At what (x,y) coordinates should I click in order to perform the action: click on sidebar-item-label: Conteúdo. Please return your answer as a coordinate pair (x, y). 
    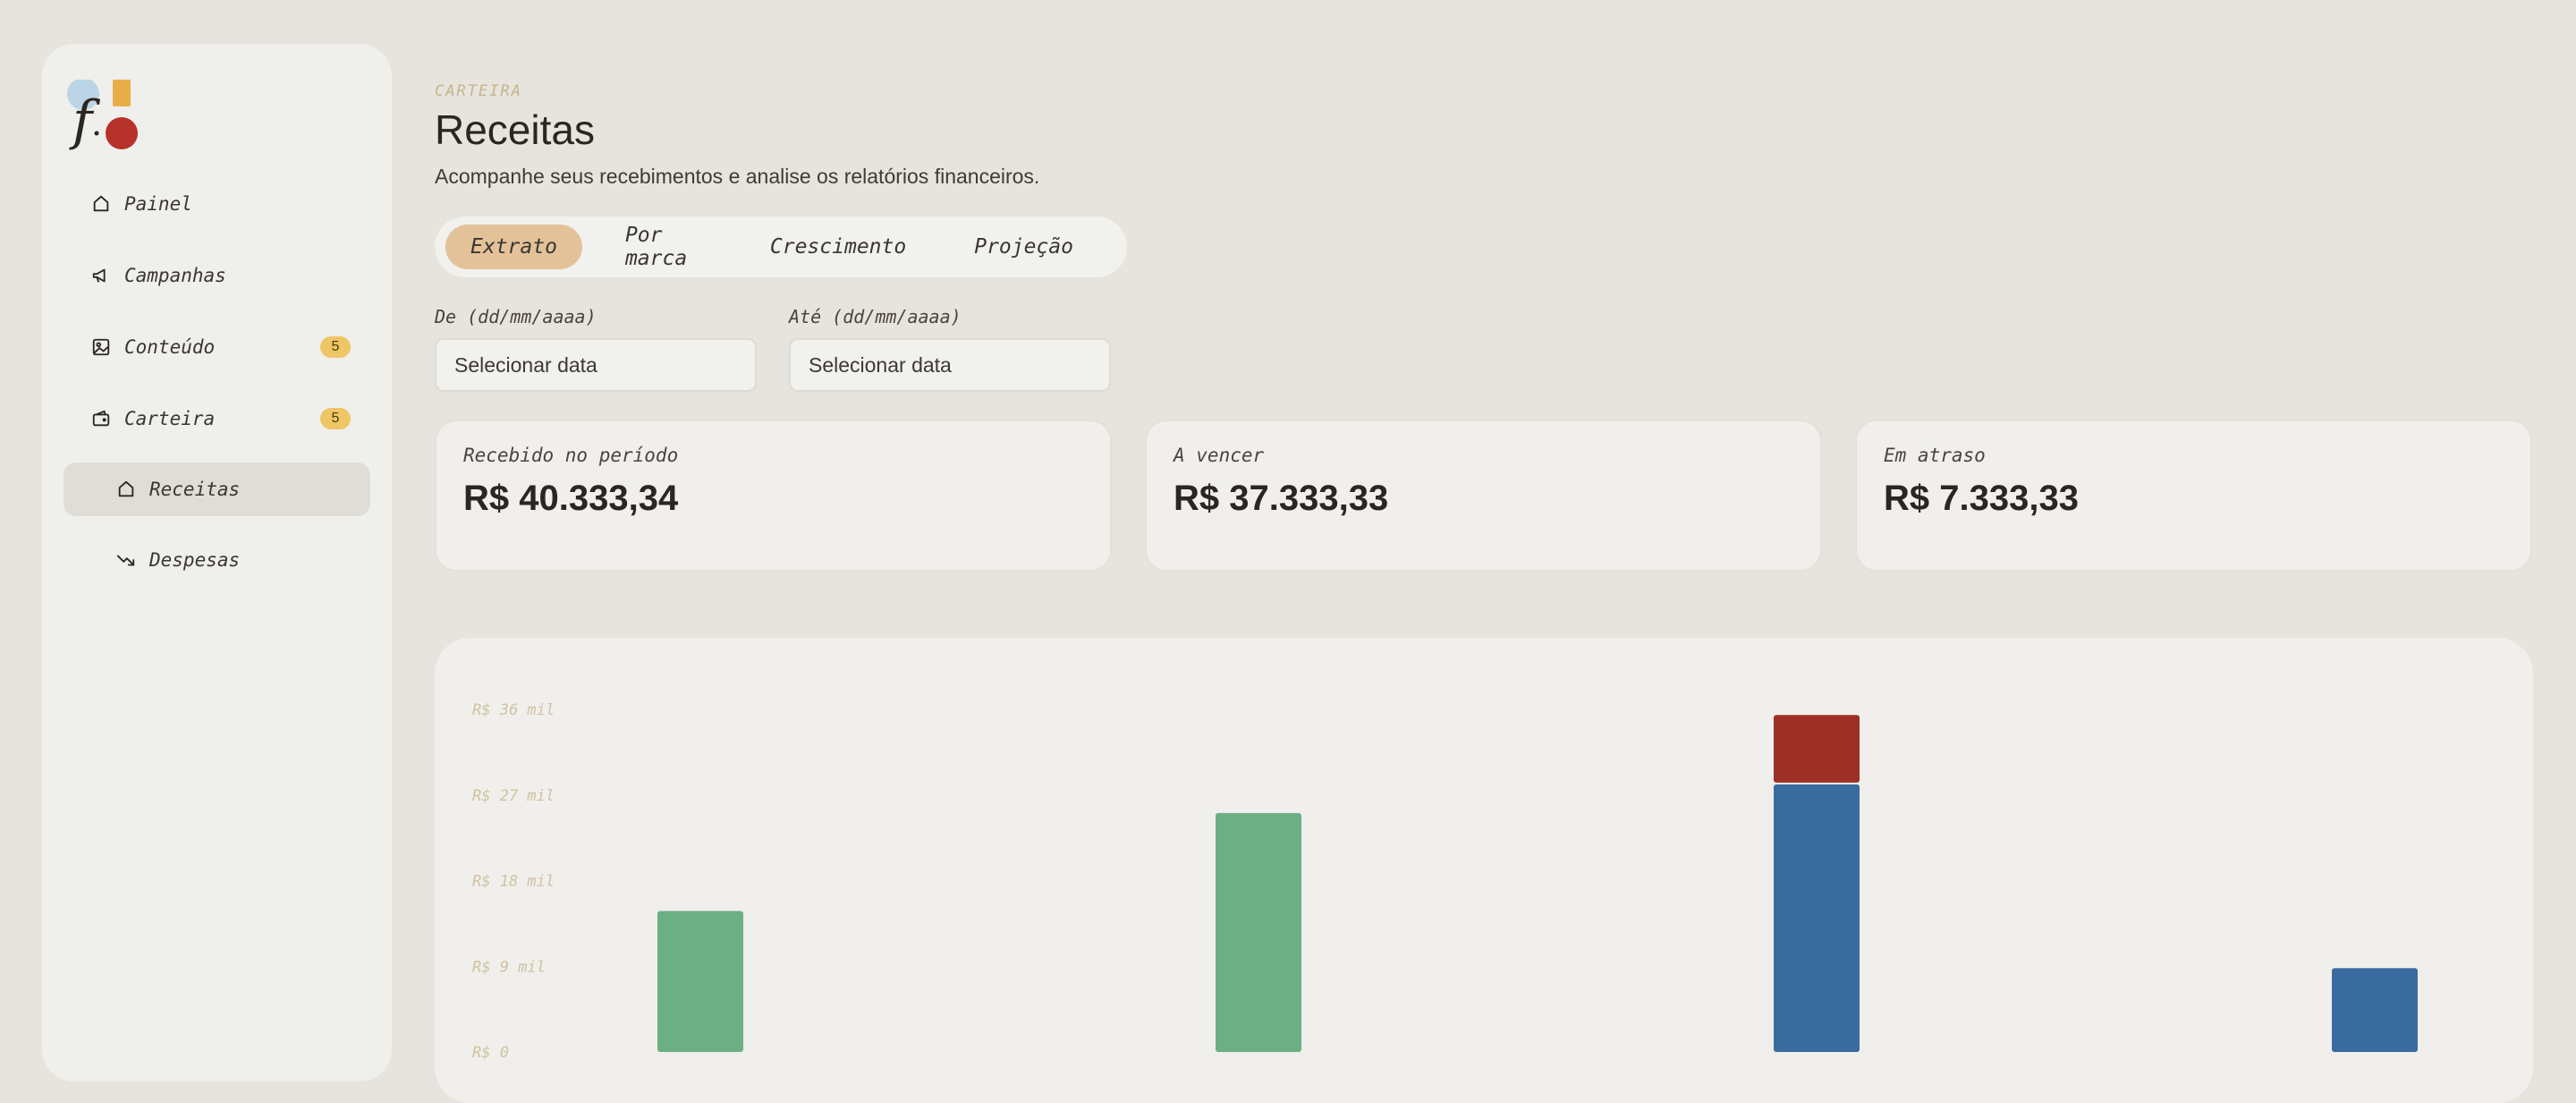
    Looking at the image, I should click on (170, 347).